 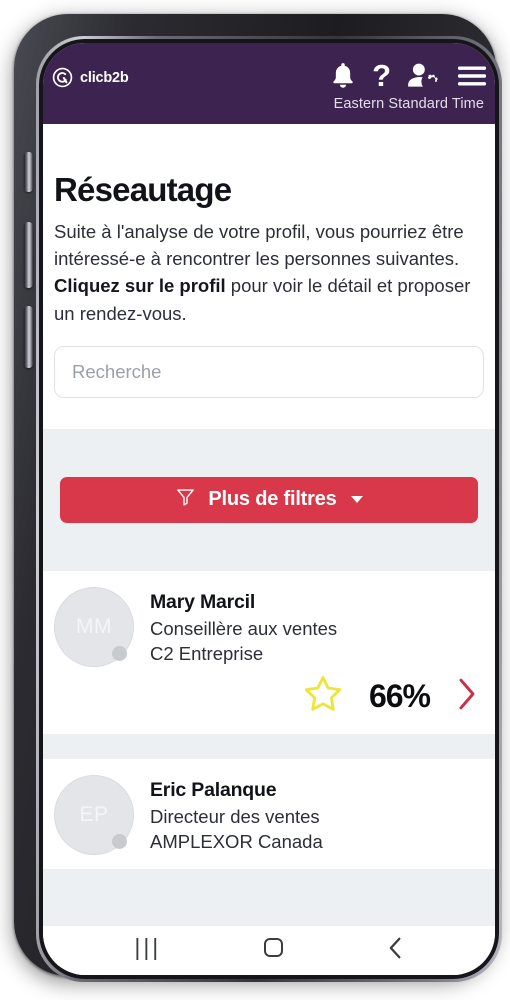 I want to click on app-header: clicb2b ? Eastern Standard Time, so click(x=269, y=83).